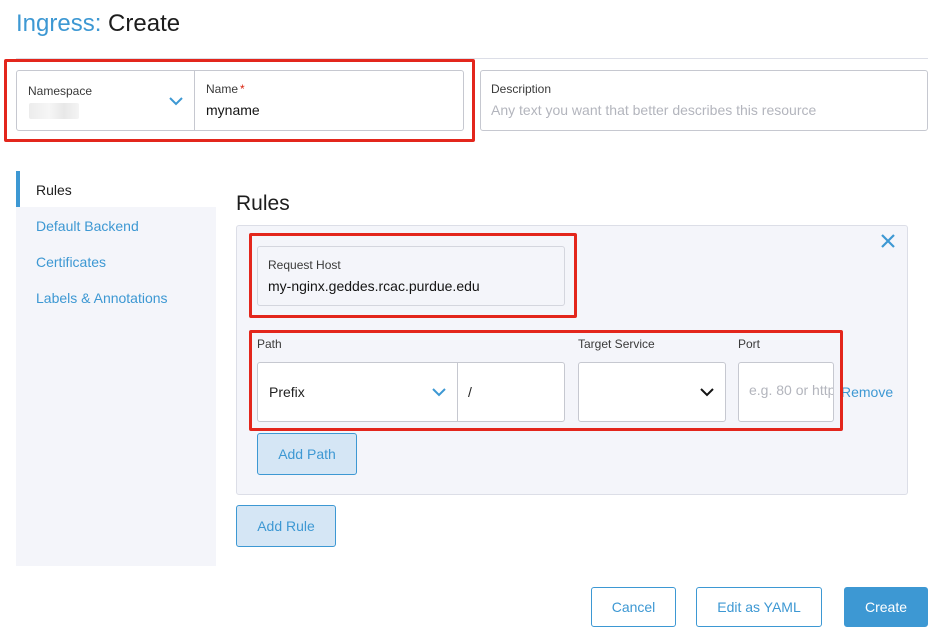 The width and height of the screenshot is (939, 639). What do you see at coordinates (269, 344) in the screenshot?
I see `path-label: Path` at bounding box center [269, 344].